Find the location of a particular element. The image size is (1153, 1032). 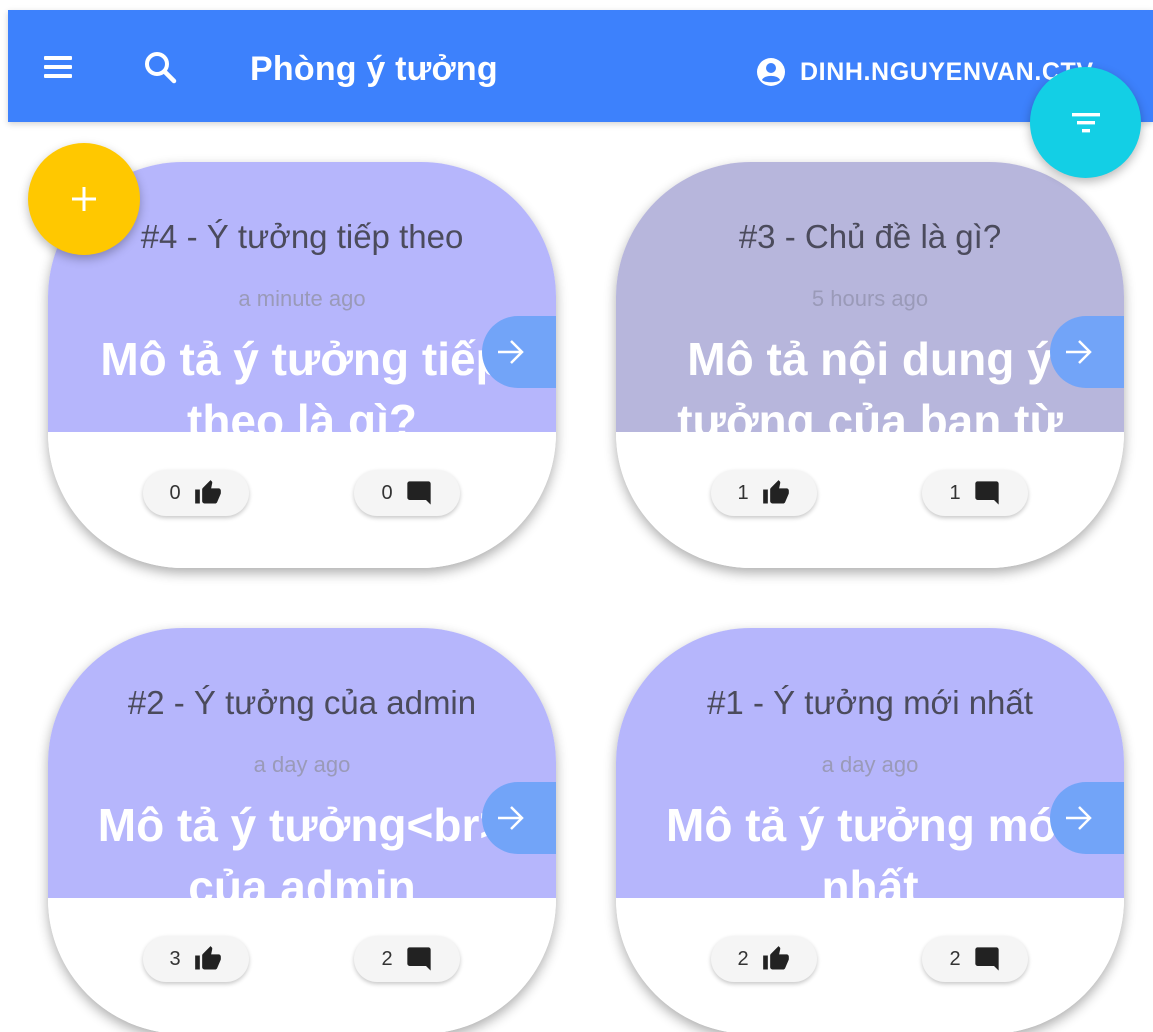

comment-button: 0 is located at coordinates (407, 493).